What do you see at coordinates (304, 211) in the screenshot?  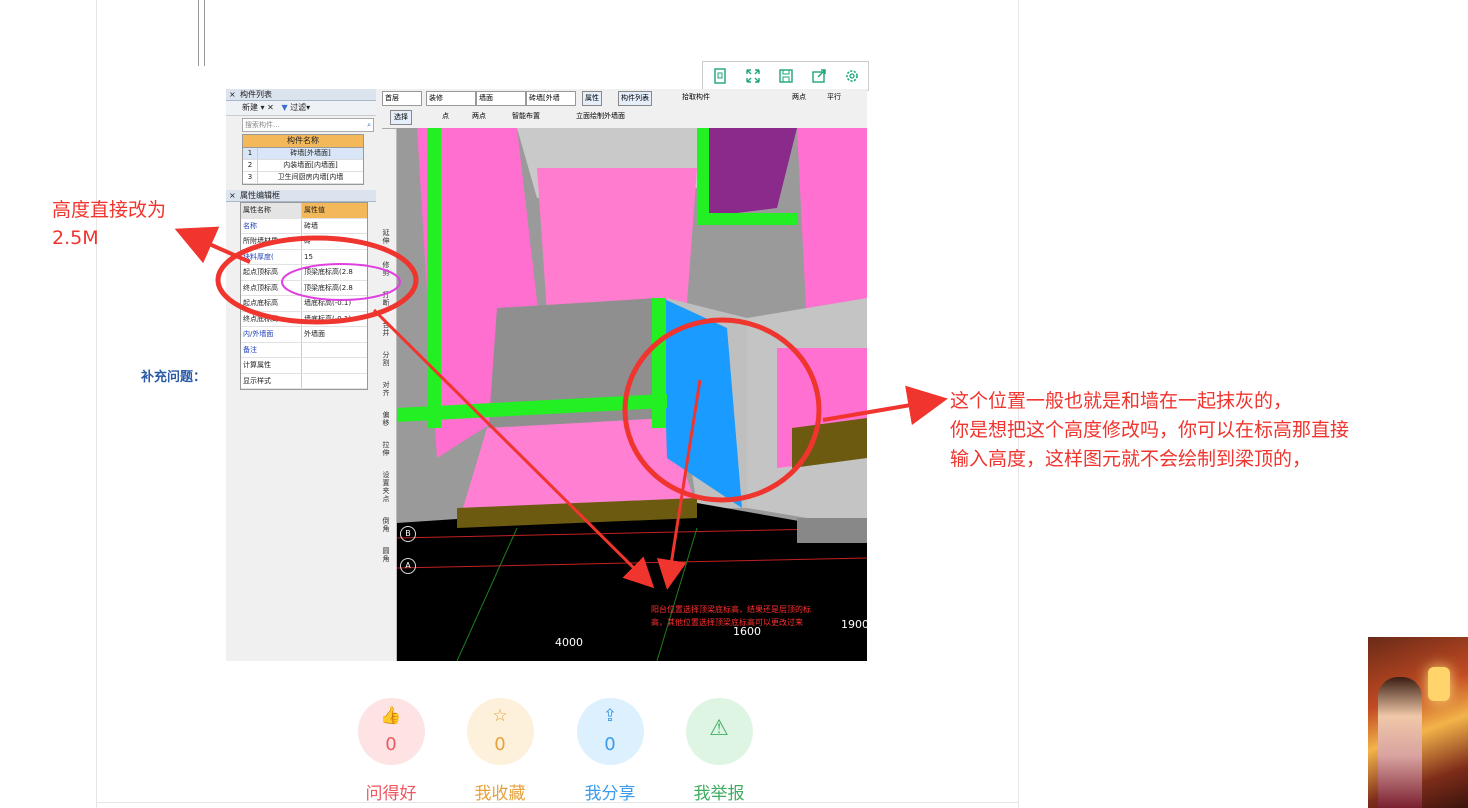 I see `property-header-row: 属性名称 属性值` at bounding box center [304, 211].